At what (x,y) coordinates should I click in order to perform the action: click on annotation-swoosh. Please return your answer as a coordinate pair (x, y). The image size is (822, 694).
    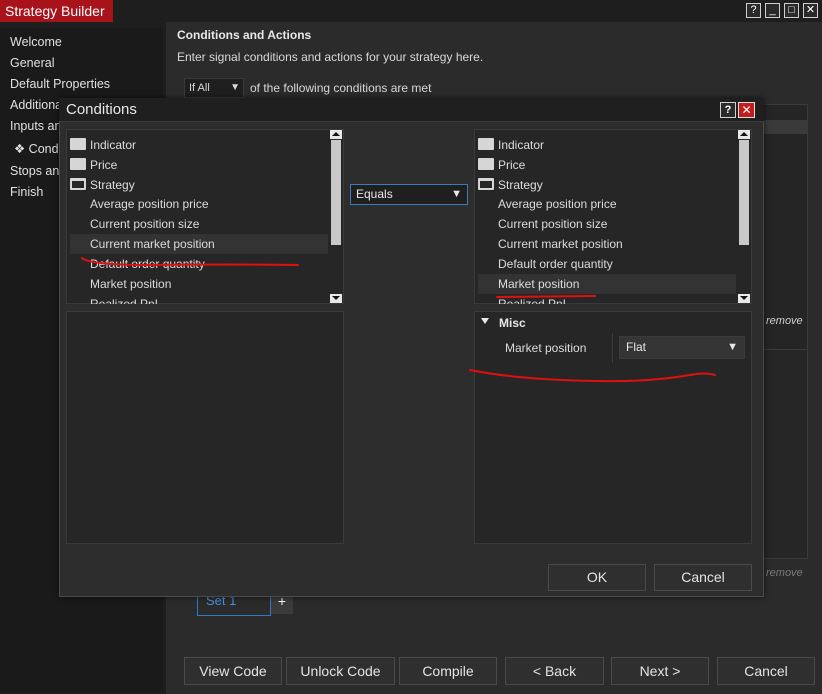
    Looking at the image, I should click on (592, 376).